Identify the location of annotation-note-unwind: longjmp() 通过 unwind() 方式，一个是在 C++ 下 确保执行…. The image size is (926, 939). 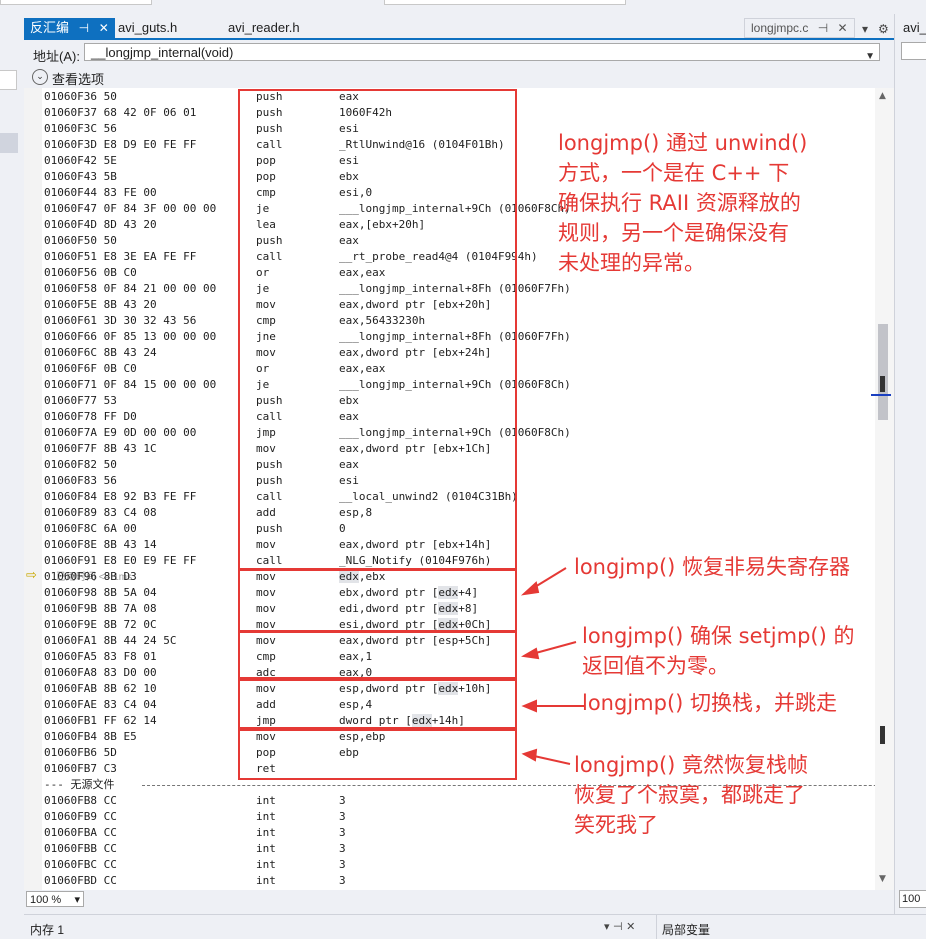
(682, 203).